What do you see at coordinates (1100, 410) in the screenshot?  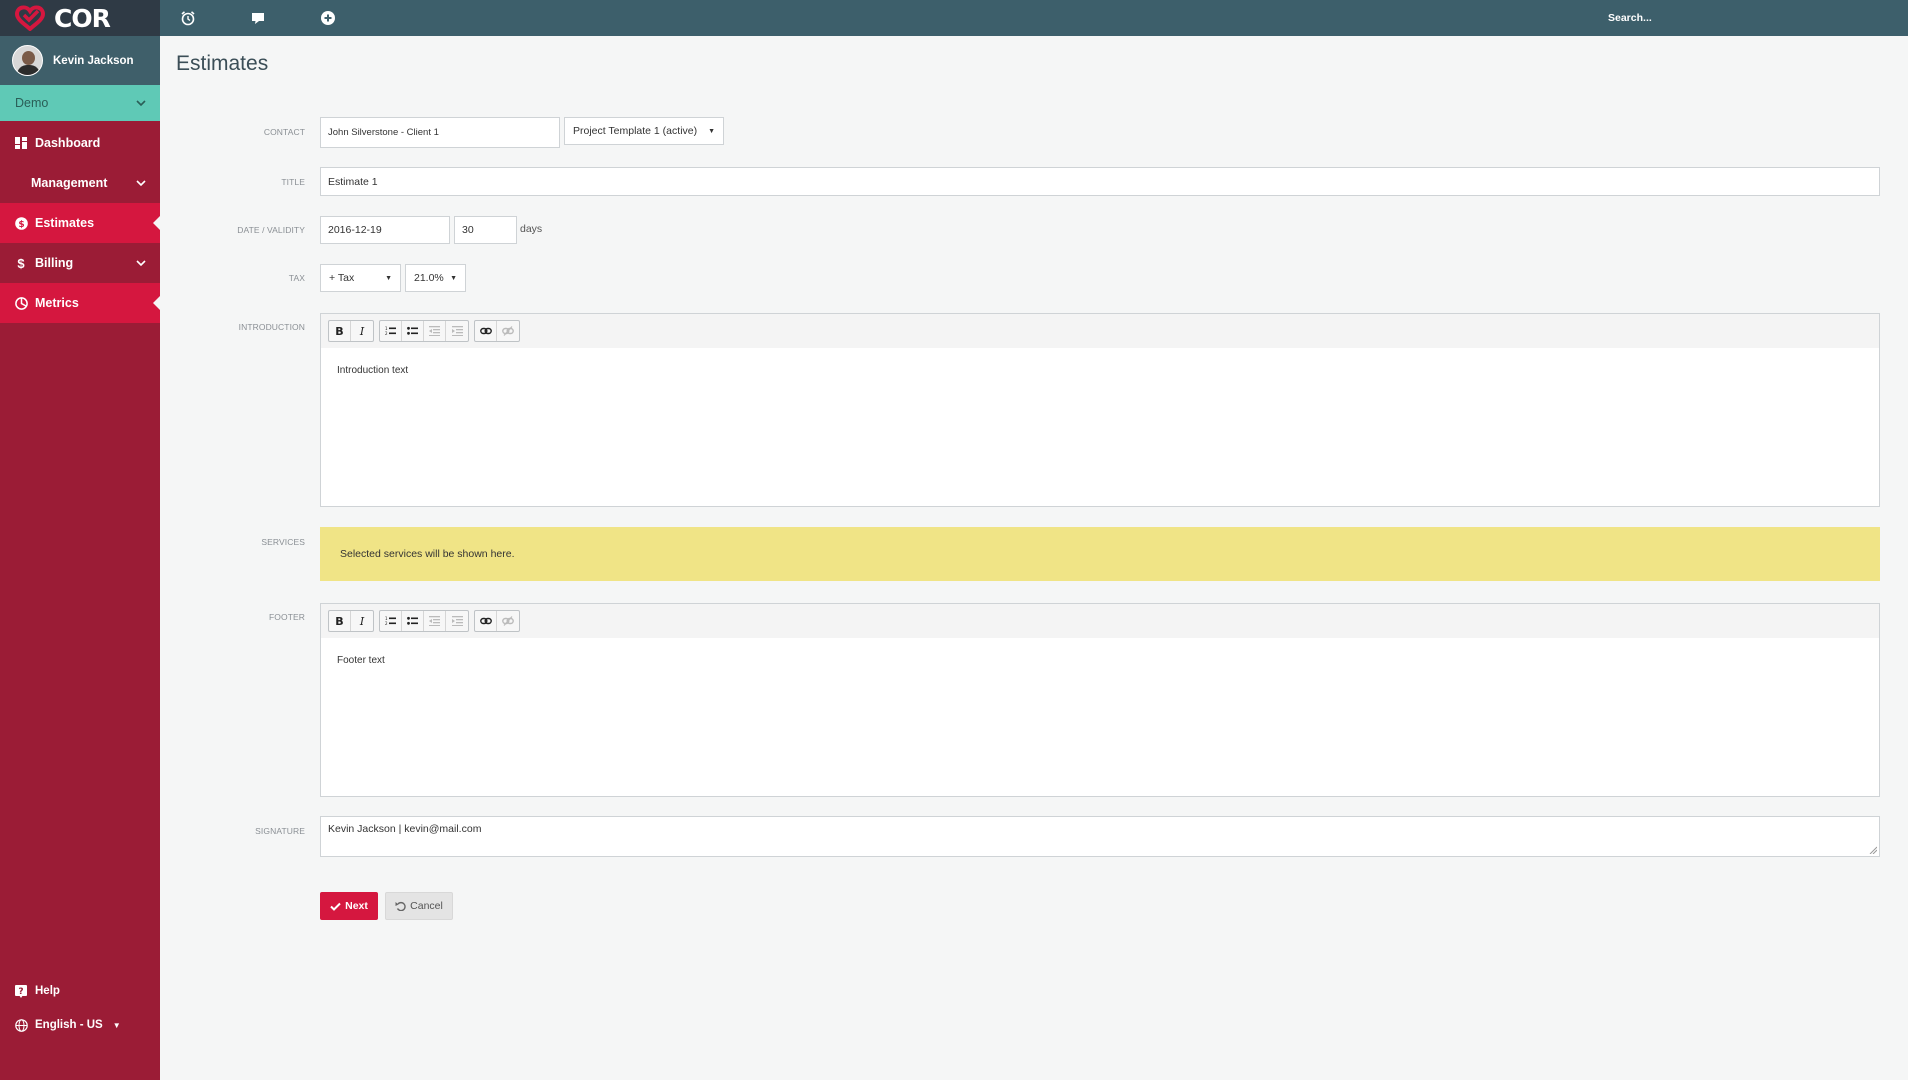 I see `introduction-editor: B I 12 Introduction text` at bounding box center [1100, 410].